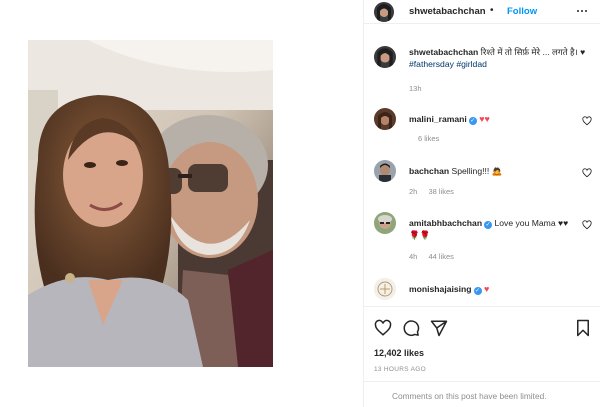 The width and height of the screenshot is (600, 407). What do you see at coordinates (443, 52) in the screenshot?
I see `caption-username: shwetabachchan` at bounding box center [443, 52].